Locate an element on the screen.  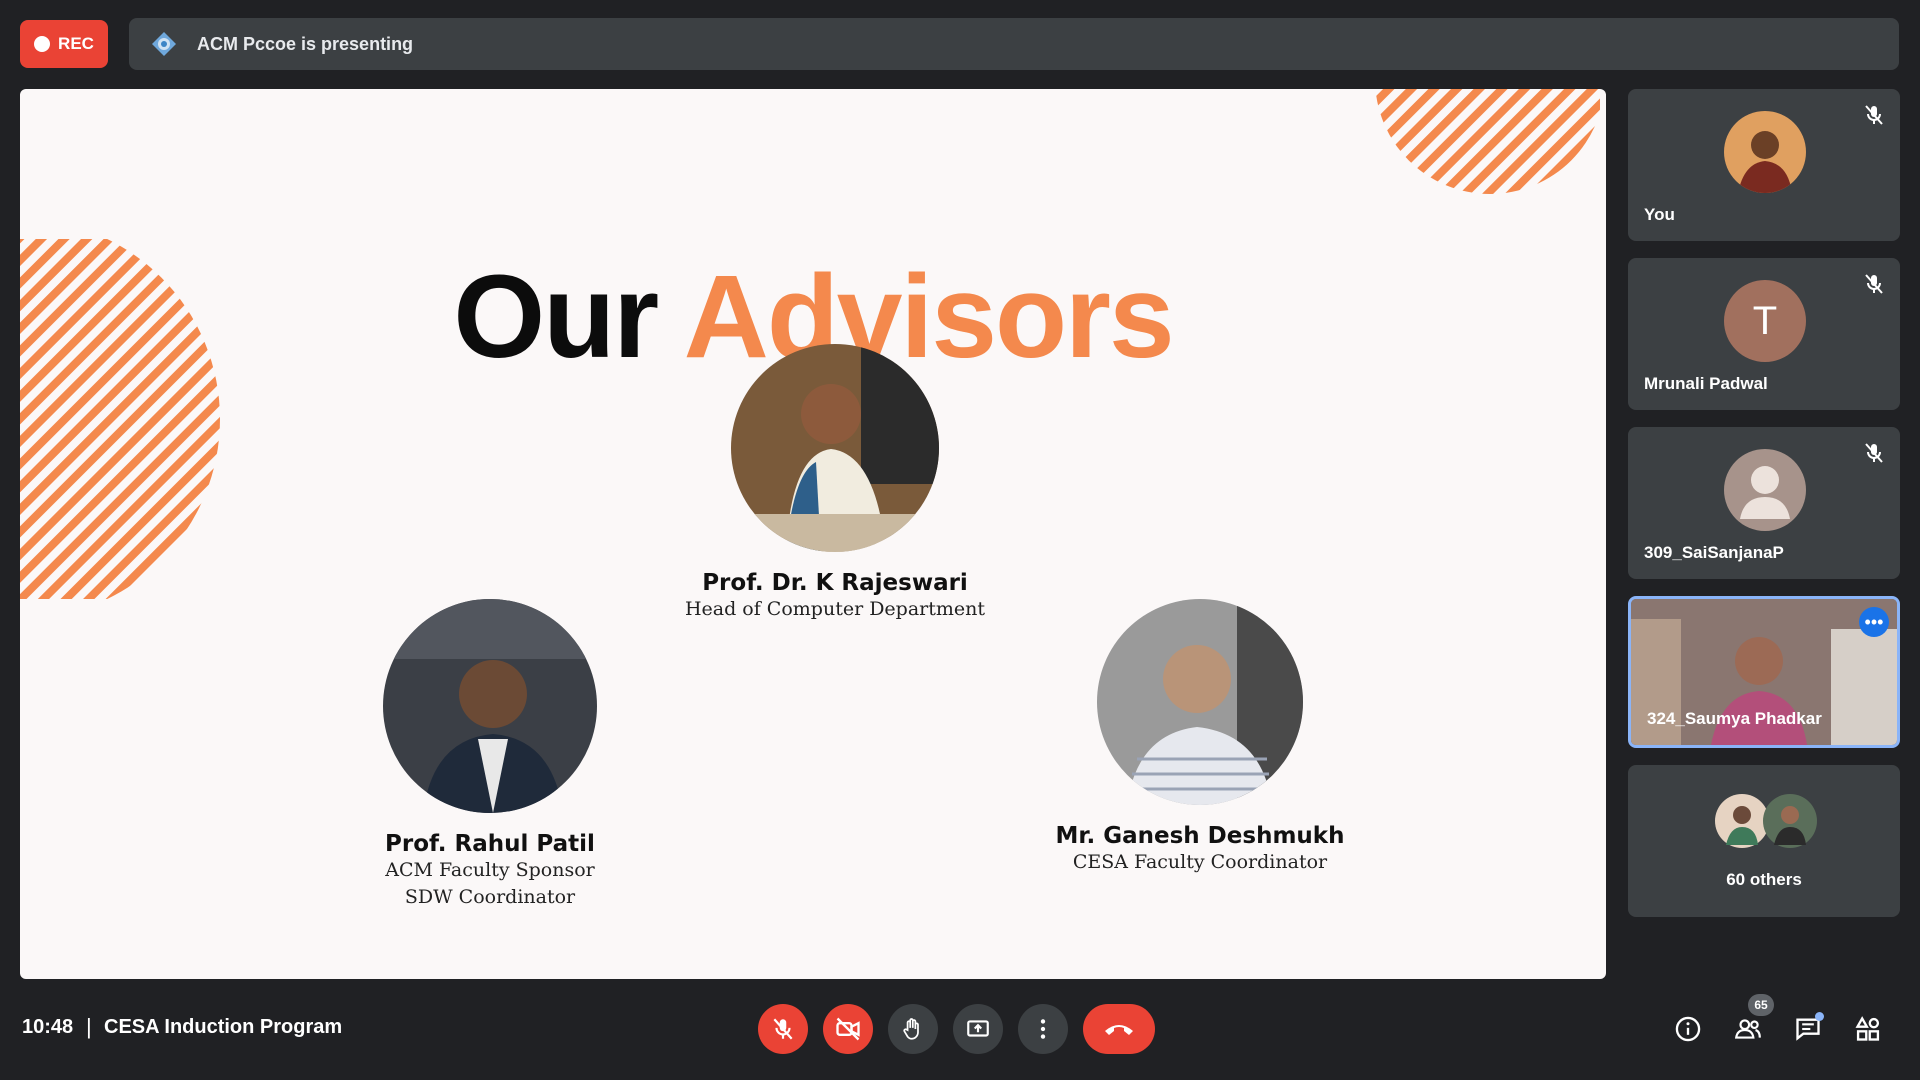
hang-up-icon is located at coordinates (1119, 1030).